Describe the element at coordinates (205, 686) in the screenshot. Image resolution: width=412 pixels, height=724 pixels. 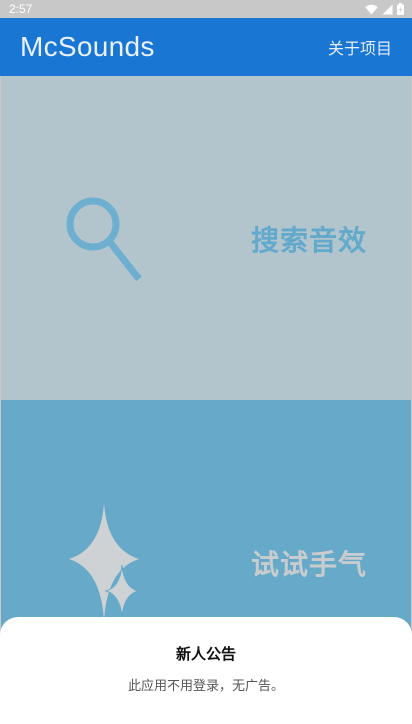
I see `announcement-body: 此应用不用登录，无广告。` at that location.